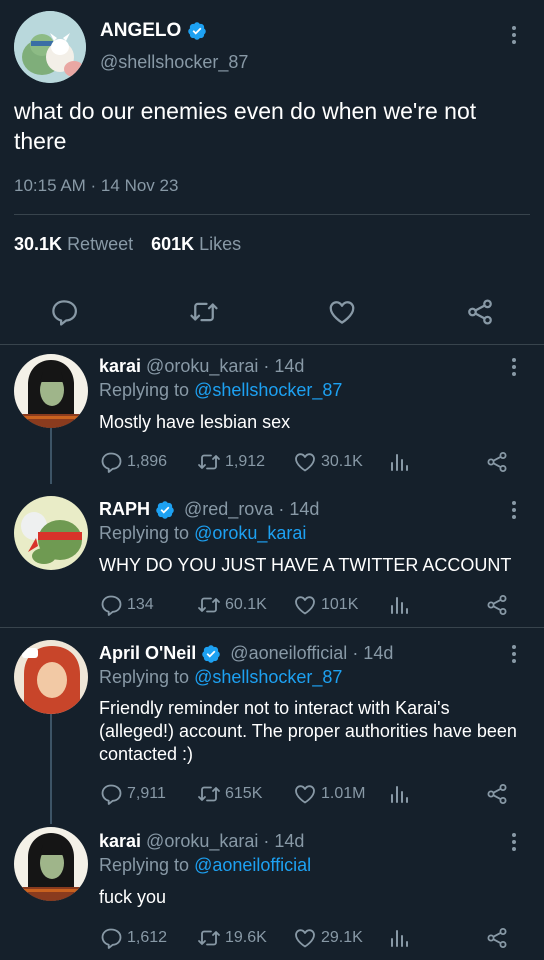 This screenshot has height=960, width=544. What do you see at coordinates (126, 605) in the screenshot?
I see `reply-button: 134` at bounding box center [126, 605].